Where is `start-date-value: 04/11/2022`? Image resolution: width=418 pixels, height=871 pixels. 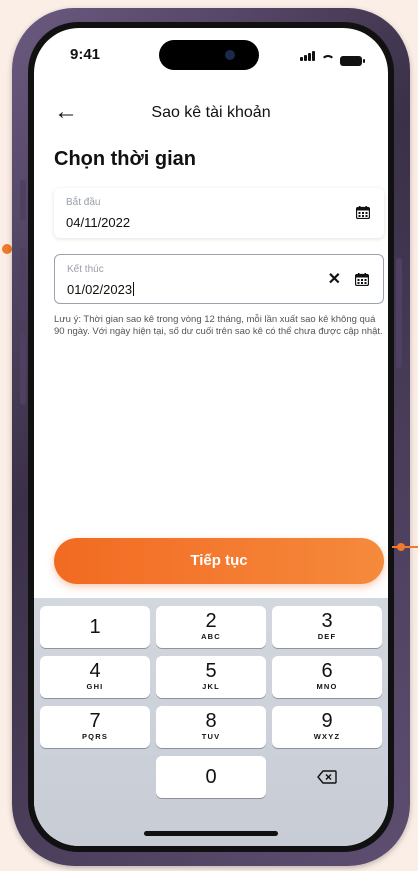 start-date-value: 04/11/2022 is located at coordinates (98, 222).